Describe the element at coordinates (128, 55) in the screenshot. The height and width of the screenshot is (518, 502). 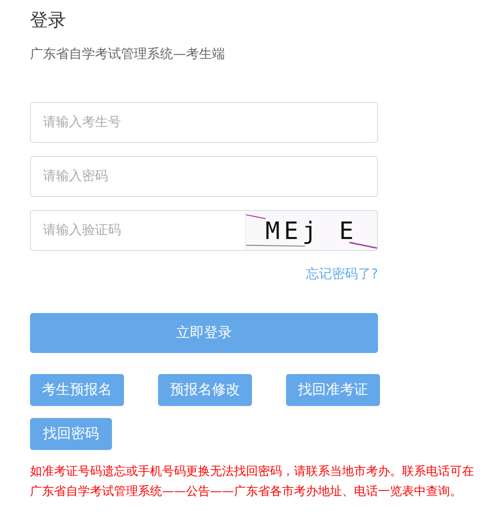
I see `subtitle: 广东省自学考试管理系统—考生端` at that location.